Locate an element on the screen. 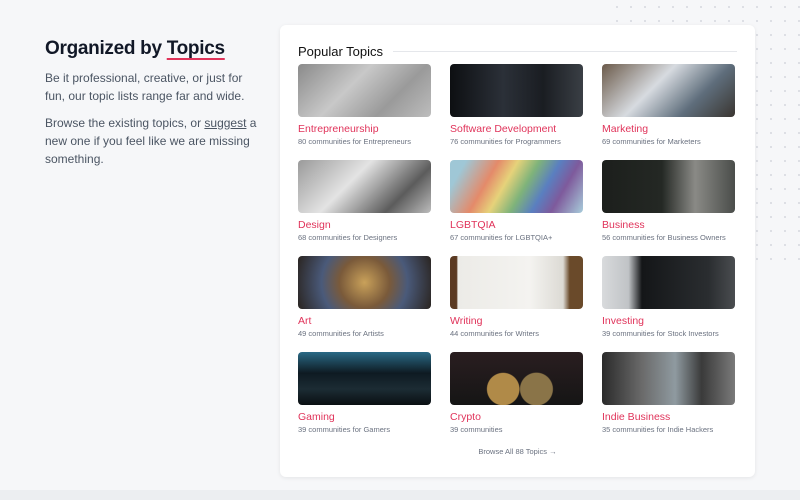 This screenshot has width=800, height=500. topic-count: 69 communities for Marketers is located at coordinates (651, 141).